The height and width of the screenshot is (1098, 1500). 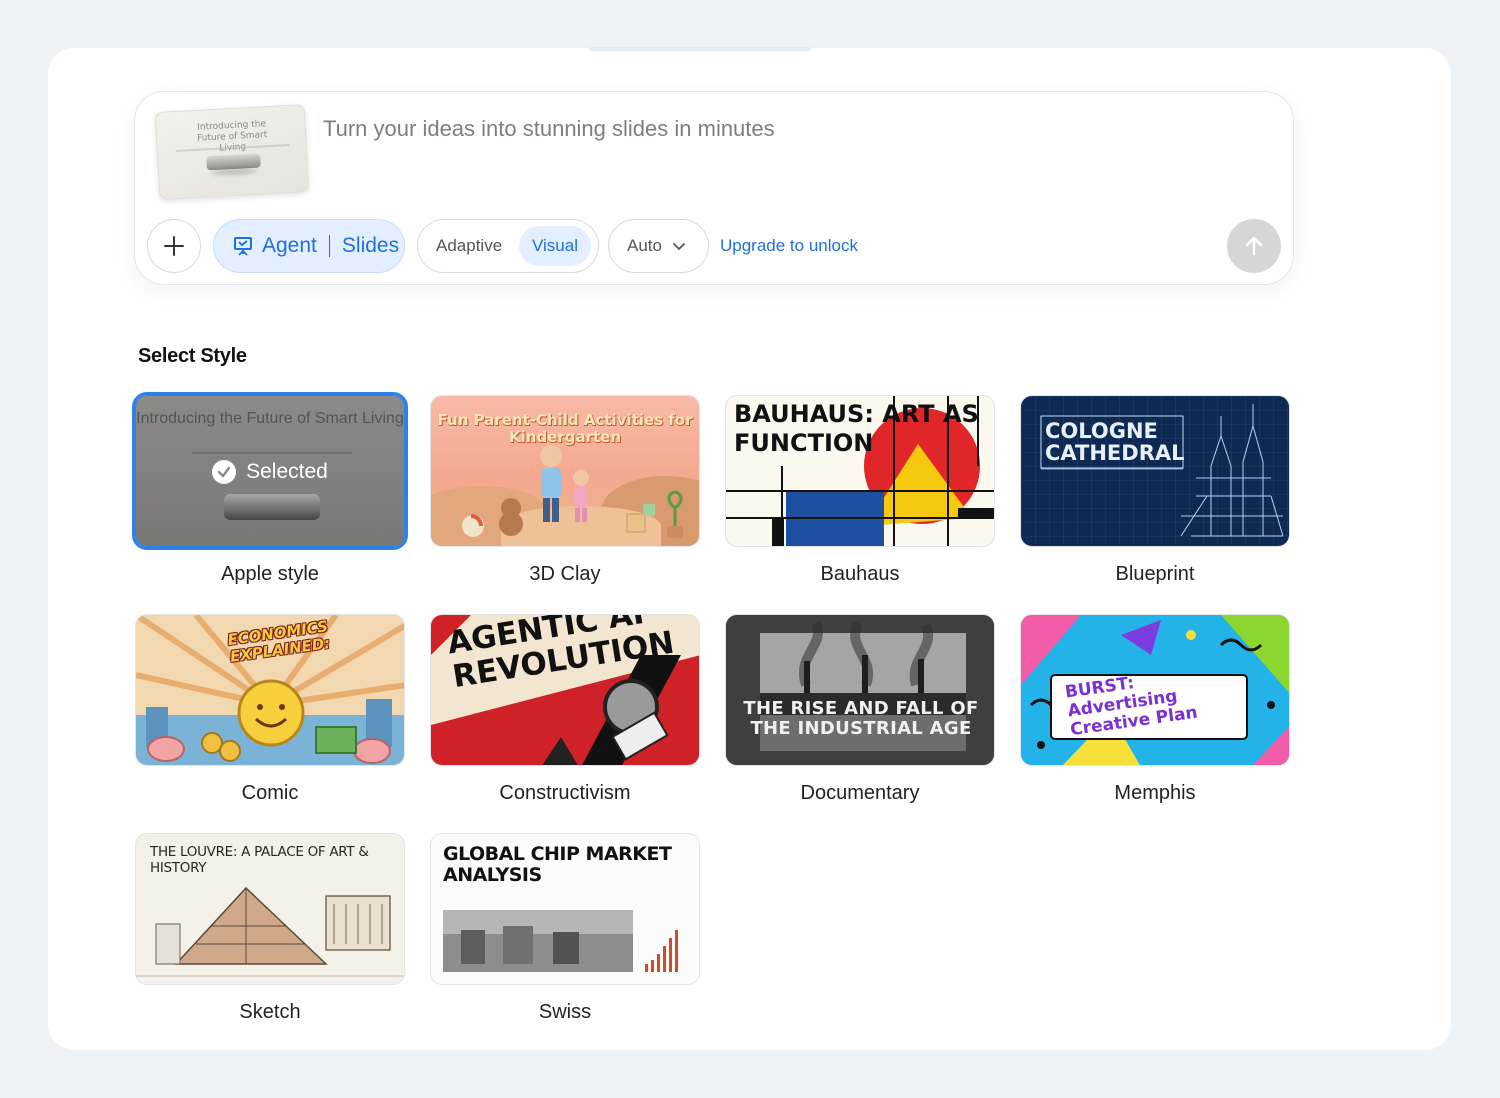 I want to click on factory-photo-image, so click(x=860, y=690).